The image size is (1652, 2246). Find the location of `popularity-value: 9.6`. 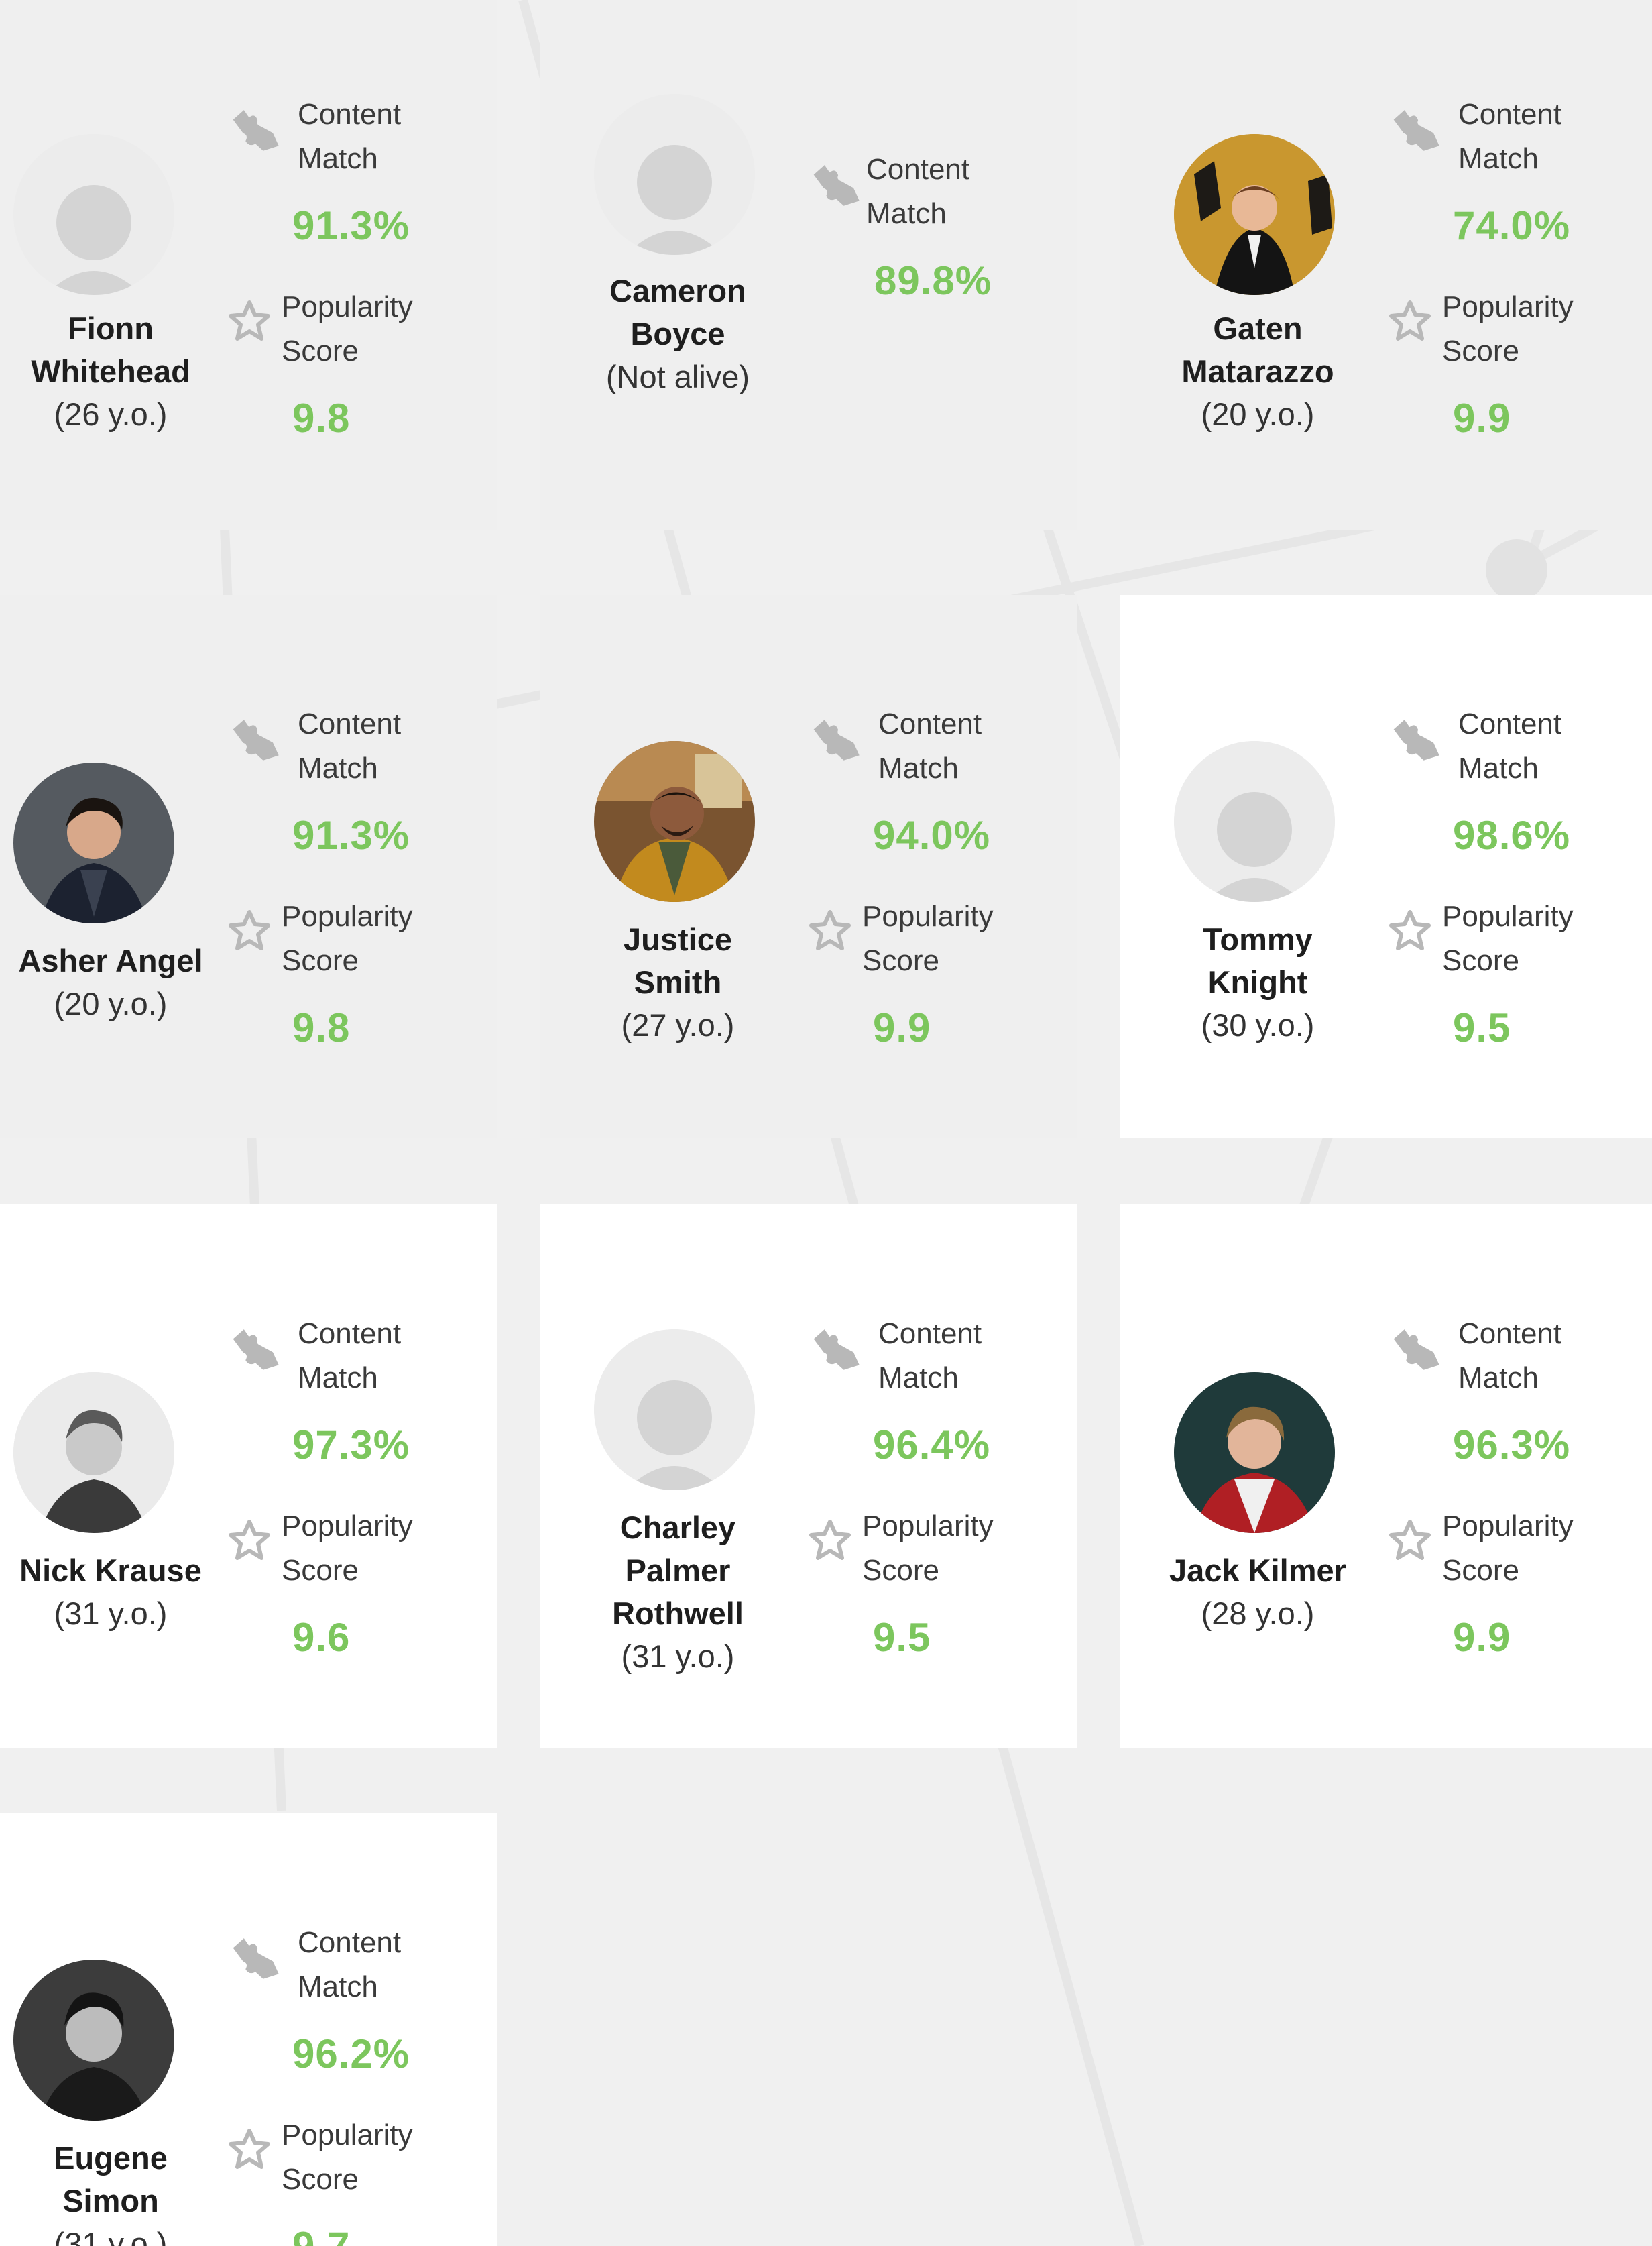

popularity-value: 9.6 is located at coordinates (321, 1638).